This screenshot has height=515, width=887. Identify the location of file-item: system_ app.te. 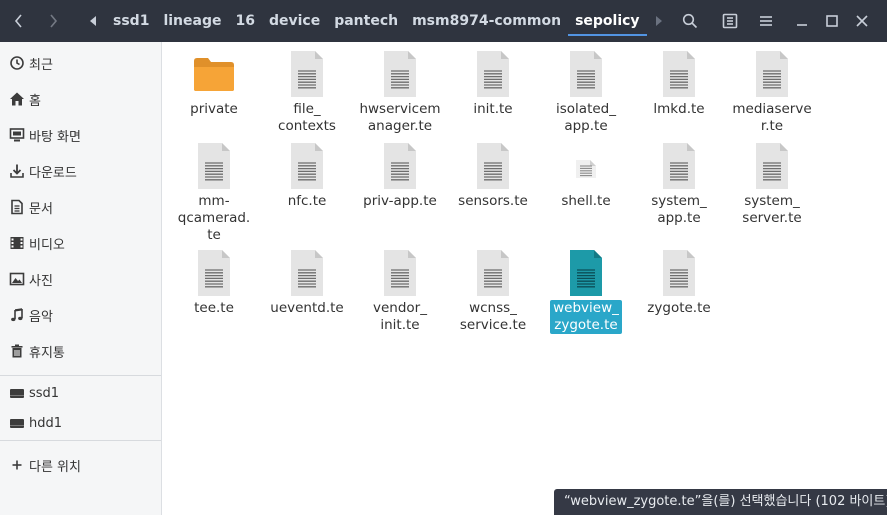
(679, 184).